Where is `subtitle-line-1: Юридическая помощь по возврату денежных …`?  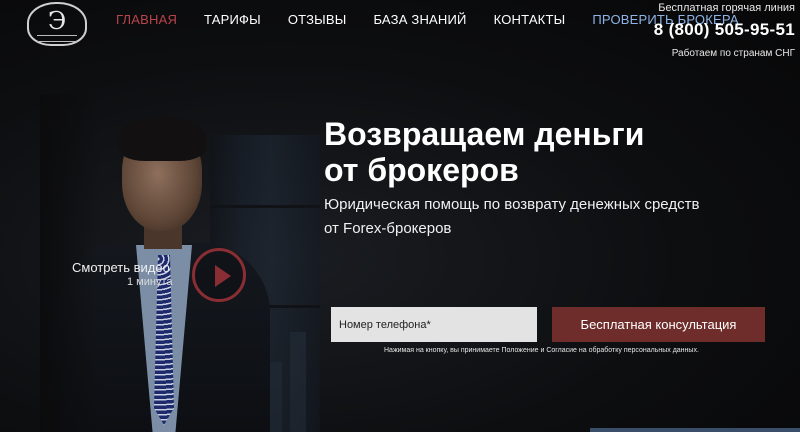 subtitle-line-1: Юридическая помощь по возврату денежных … is located at coordinates (512, 204).